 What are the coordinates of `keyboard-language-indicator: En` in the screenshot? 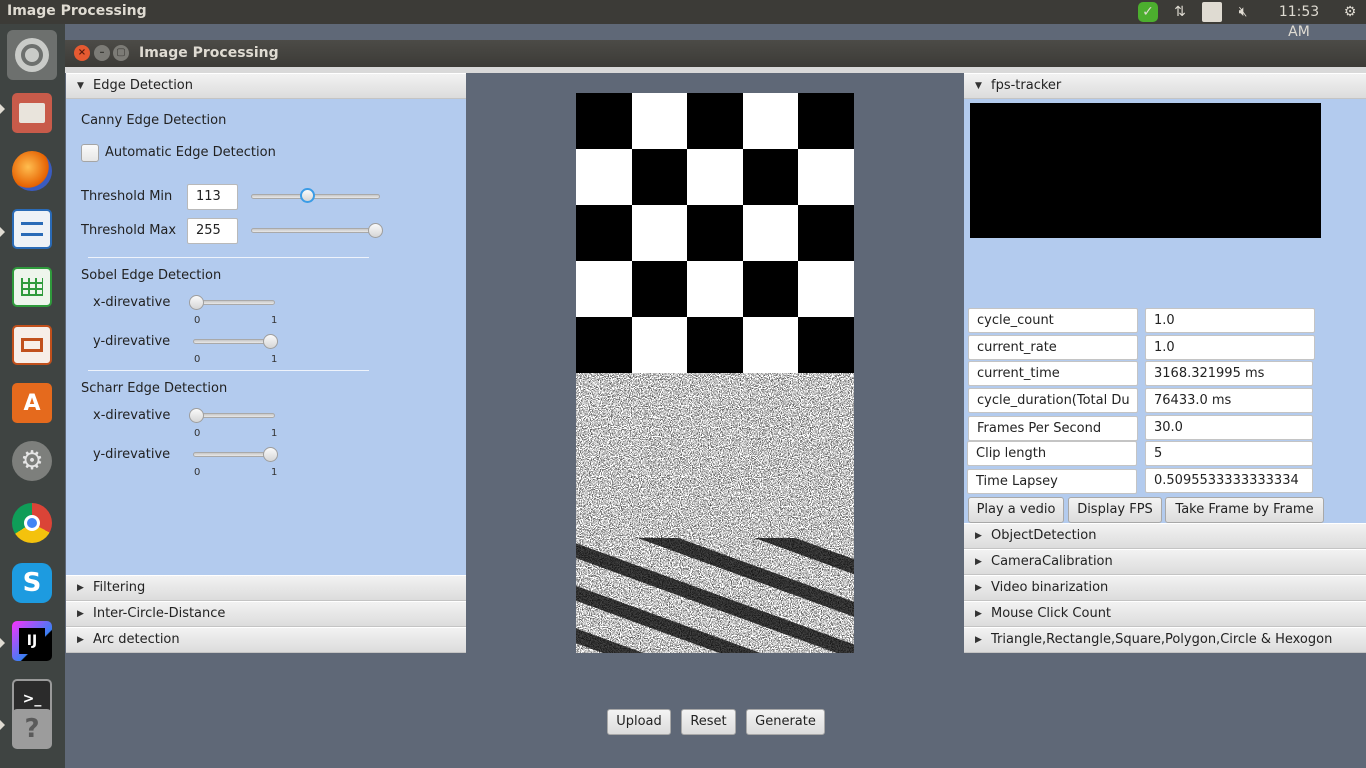 It's located at (1212, 12).